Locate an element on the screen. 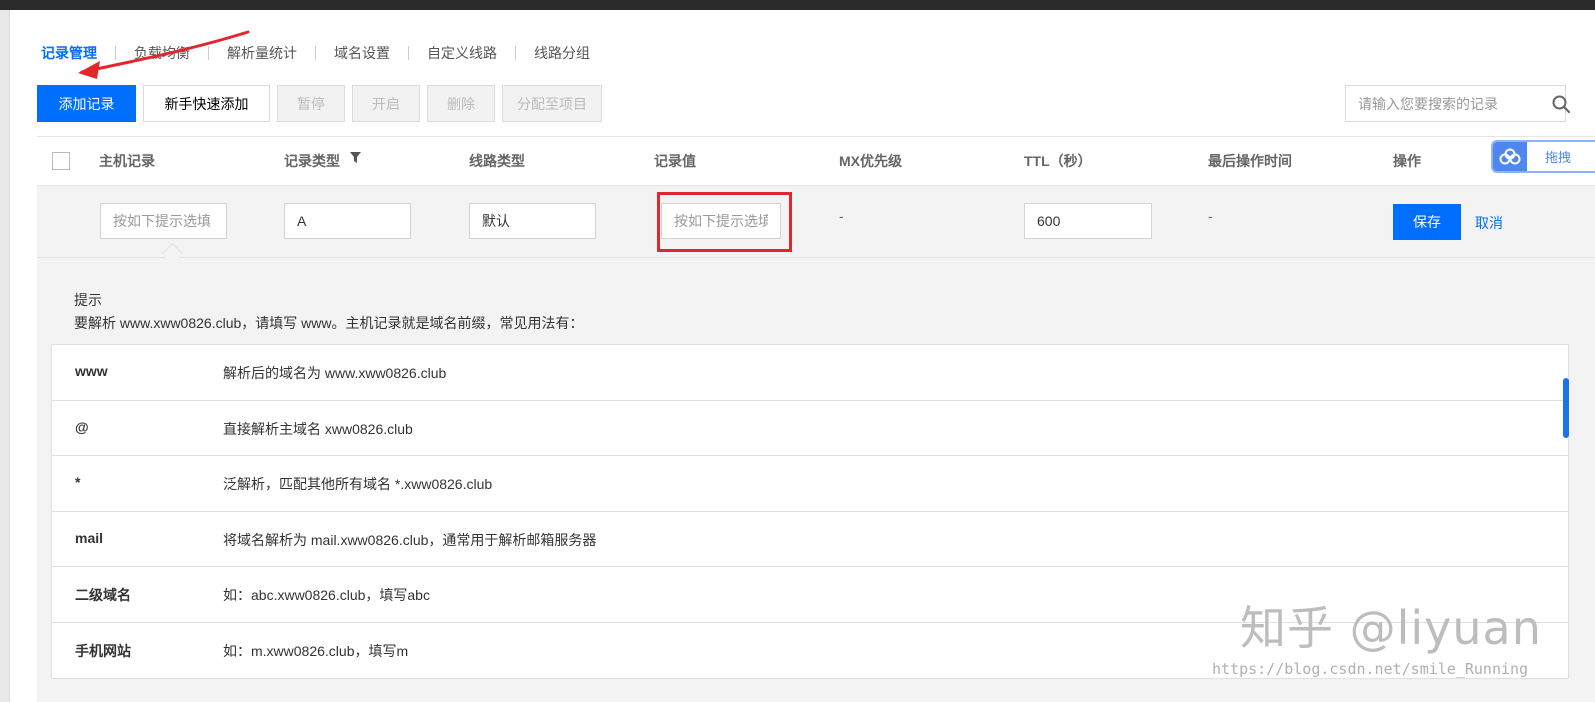 The height and width of the screenshot is (702, 1595). table-row: @ 直接解析主域名 xww0826.club is located at coordinates (810, 428).